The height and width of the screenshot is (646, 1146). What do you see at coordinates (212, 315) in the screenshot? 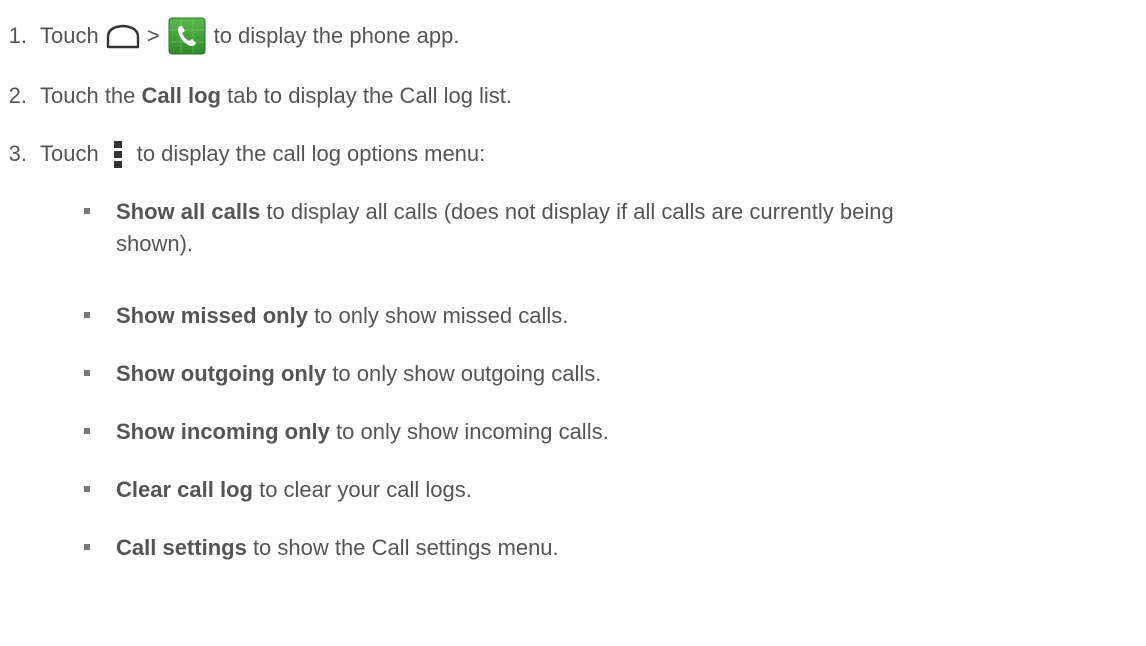
I see `option-label: Show missed only` at bounding box center [212, 315].